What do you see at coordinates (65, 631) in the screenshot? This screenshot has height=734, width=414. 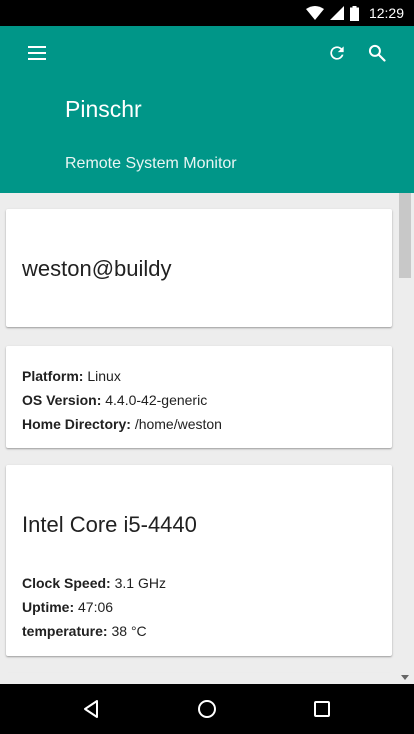 I see `temperature-label: temperature:` at bounding box center [65, 631].